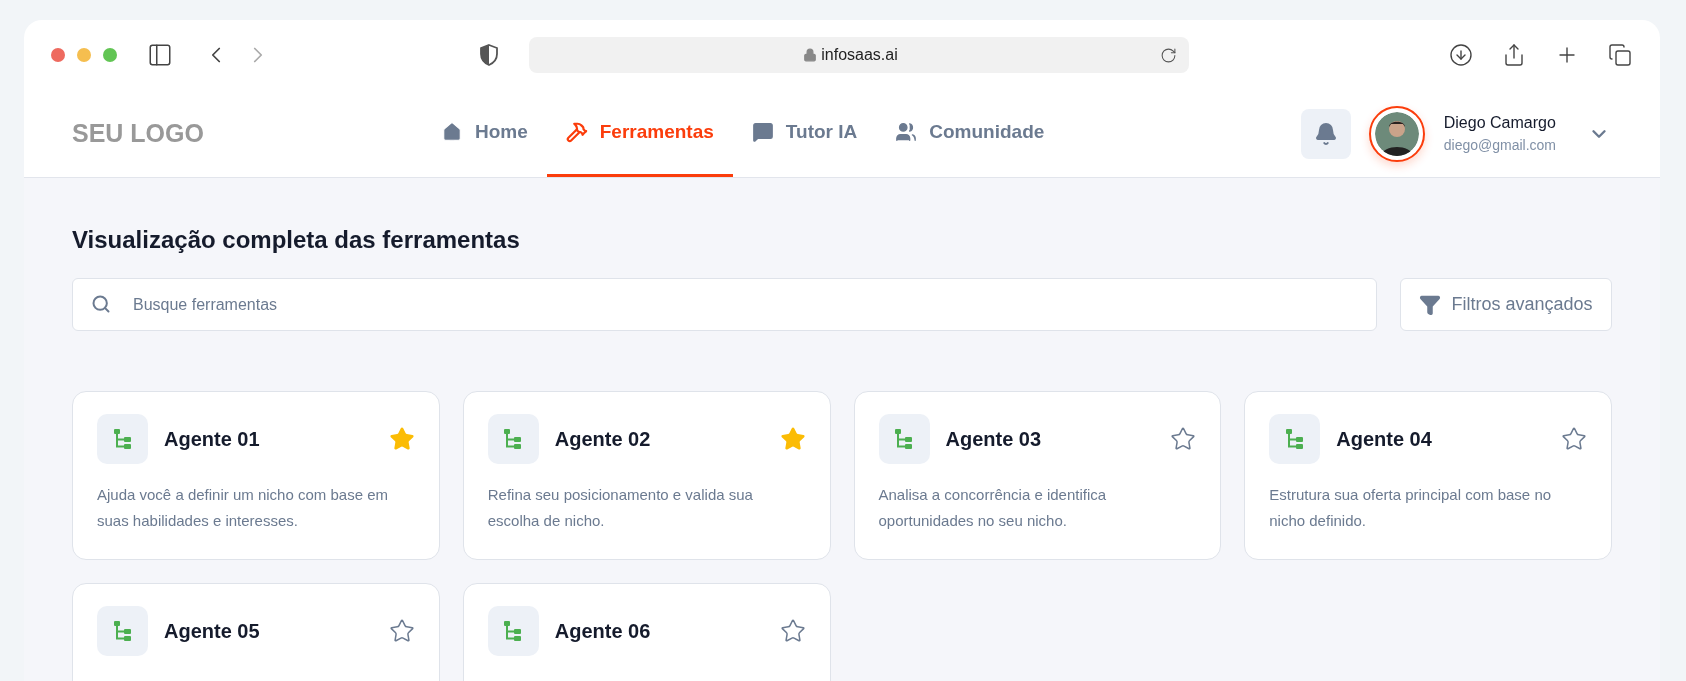 The width and height of the screenshot is (1686, 681). I want to click on bell-icon, so click(1325, 133).